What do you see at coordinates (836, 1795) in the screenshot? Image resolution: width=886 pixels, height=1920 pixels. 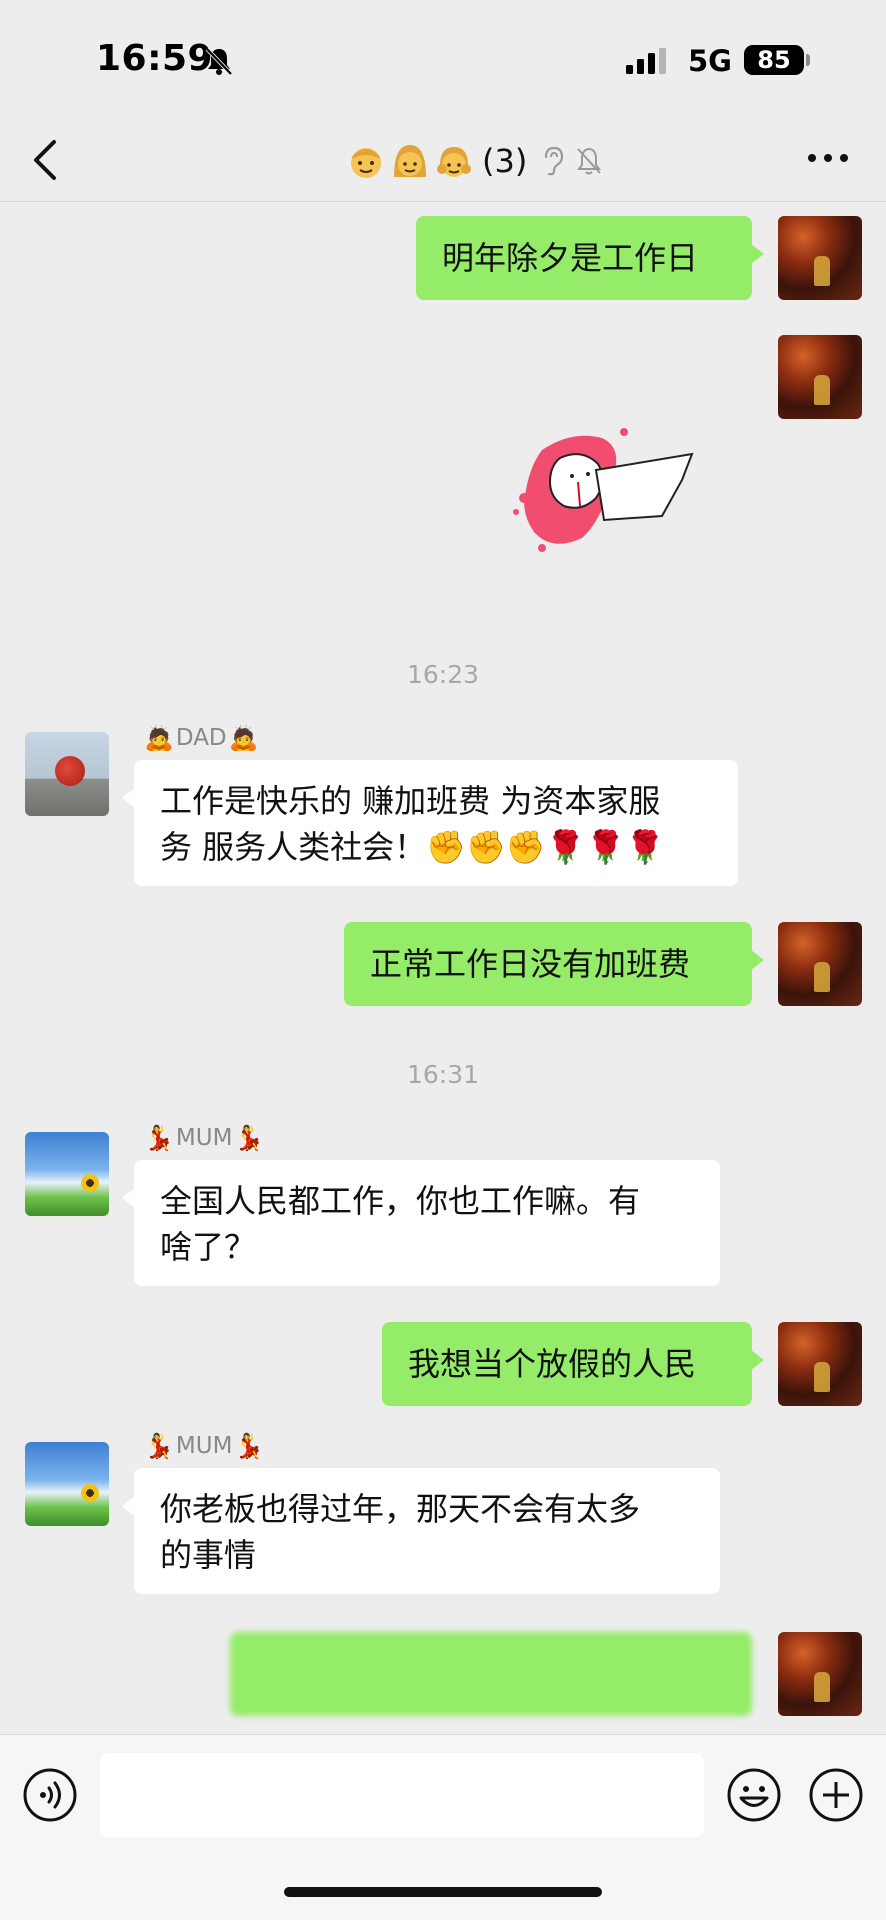 I see `plus-icon` at bounding box center [836, 1795].